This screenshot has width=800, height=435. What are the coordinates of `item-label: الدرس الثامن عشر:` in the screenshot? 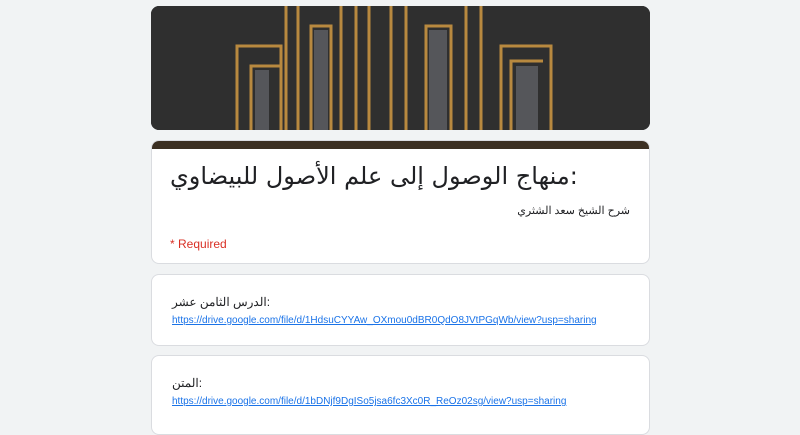 It's located at (221, 302).